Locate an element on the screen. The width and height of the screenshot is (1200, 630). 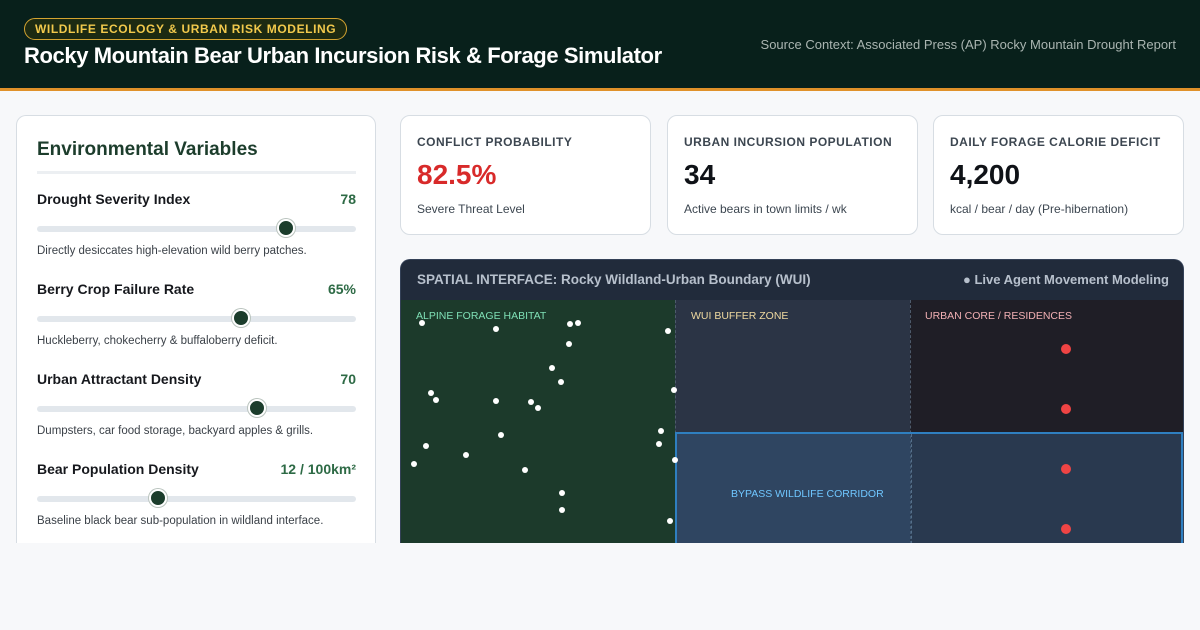
category-badge: WILDLIFE ECOLOGY & URBAN RISK MODELING is located at coordinates (186, 29).